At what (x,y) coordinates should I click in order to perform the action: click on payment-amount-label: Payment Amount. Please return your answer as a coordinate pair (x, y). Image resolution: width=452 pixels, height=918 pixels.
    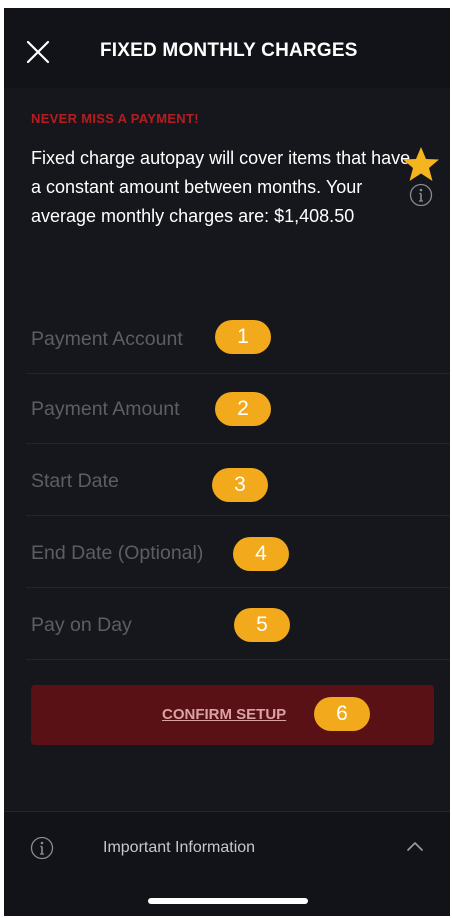
    Looking at the image, I should click on (105, 409).